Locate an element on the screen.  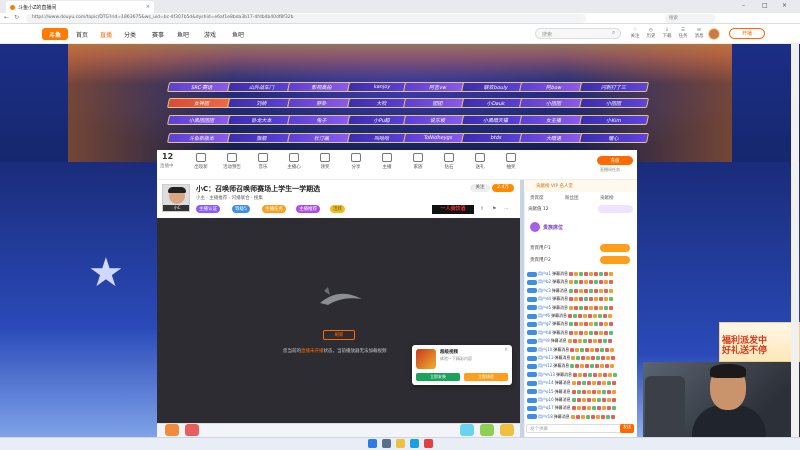
toolbar-tool: 领奖 is located at coordinates (325, 161).